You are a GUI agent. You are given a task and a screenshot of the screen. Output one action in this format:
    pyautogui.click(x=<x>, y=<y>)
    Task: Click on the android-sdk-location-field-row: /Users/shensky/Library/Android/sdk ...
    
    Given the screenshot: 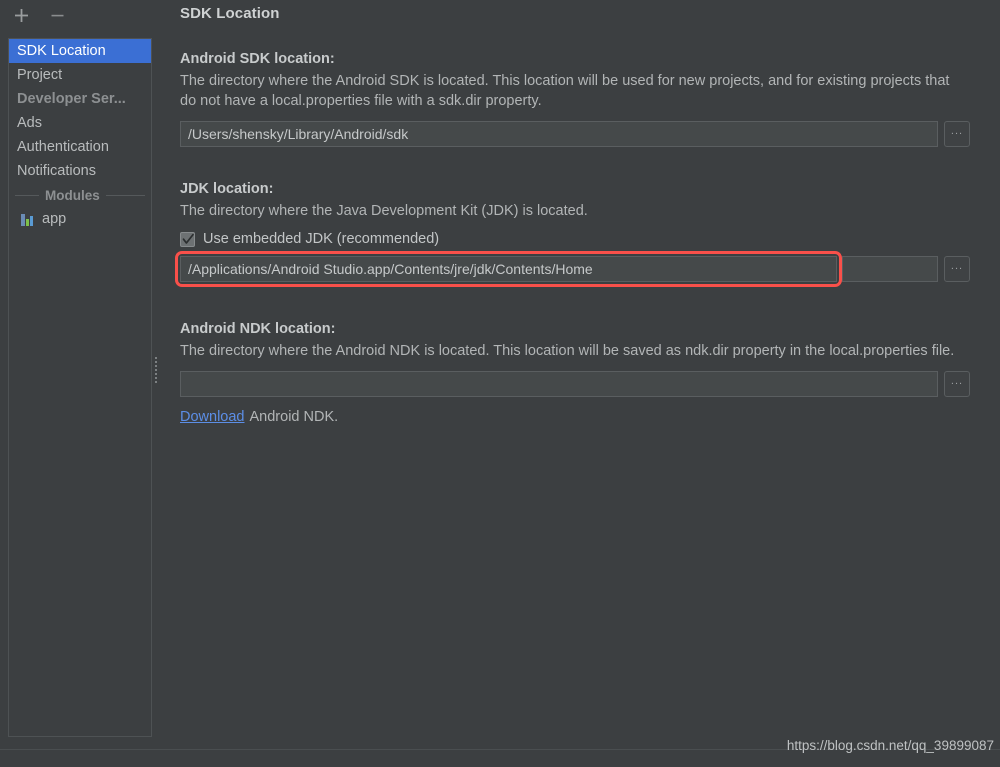 What is the action you would take?
    pyautogui.click(x=580, y=134)
    